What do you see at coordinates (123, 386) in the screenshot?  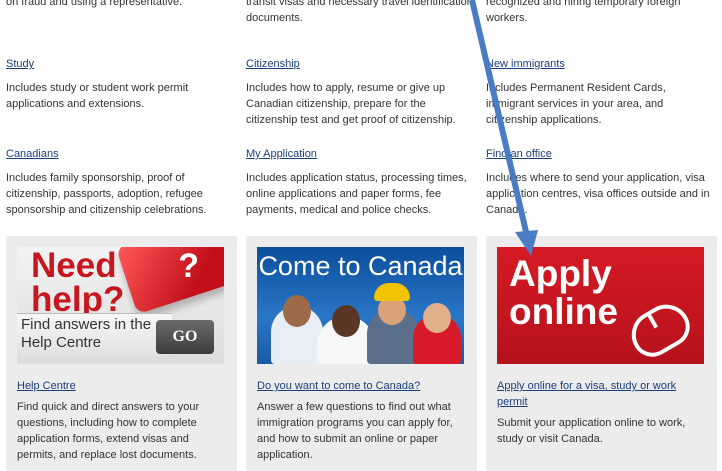 I see `help-centre-link: Help Centre` at bounding box center [123, 386].